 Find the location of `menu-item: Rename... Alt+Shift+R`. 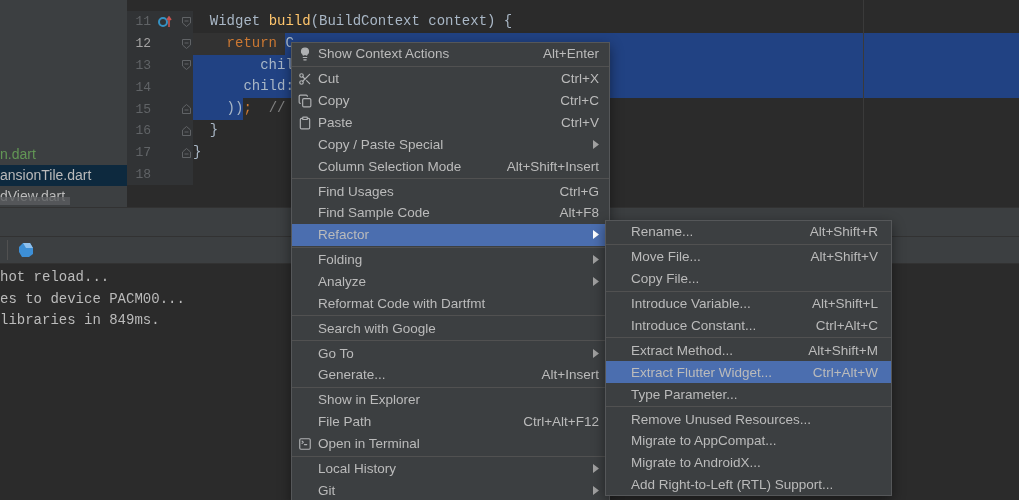

menu-item: Rename... Alt+Shift+R is located at coordinates (748, 232).